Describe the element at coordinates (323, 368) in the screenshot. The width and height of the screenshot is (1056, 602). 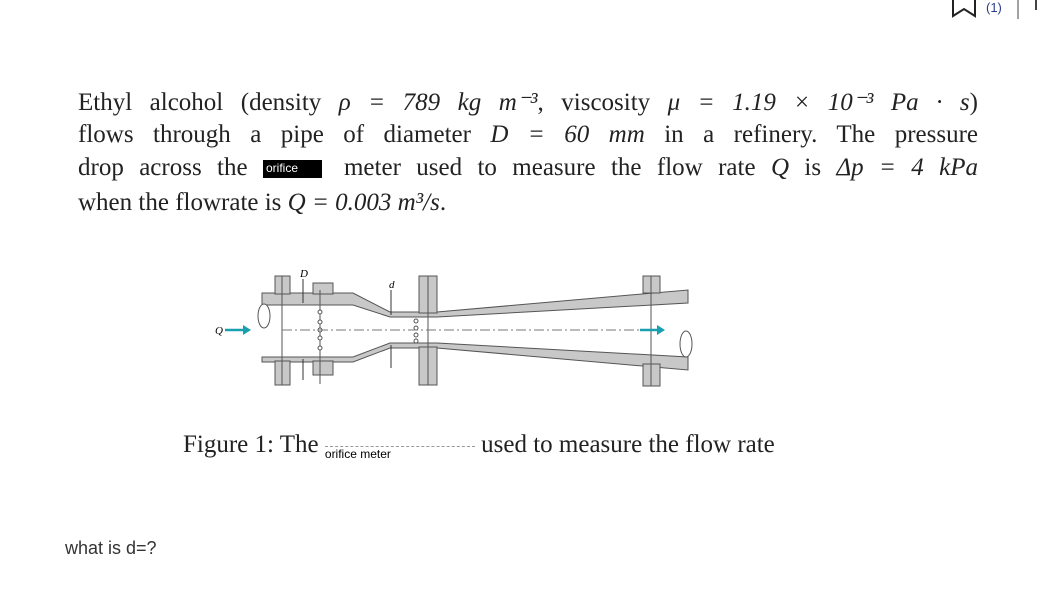
I see `tap-flange-bottom` at that location.